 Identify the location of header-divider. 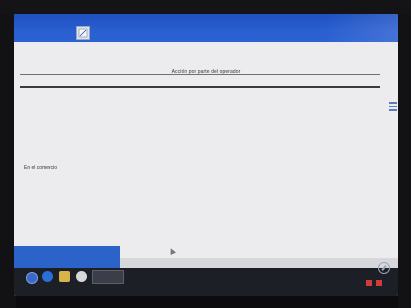
(200, 87).